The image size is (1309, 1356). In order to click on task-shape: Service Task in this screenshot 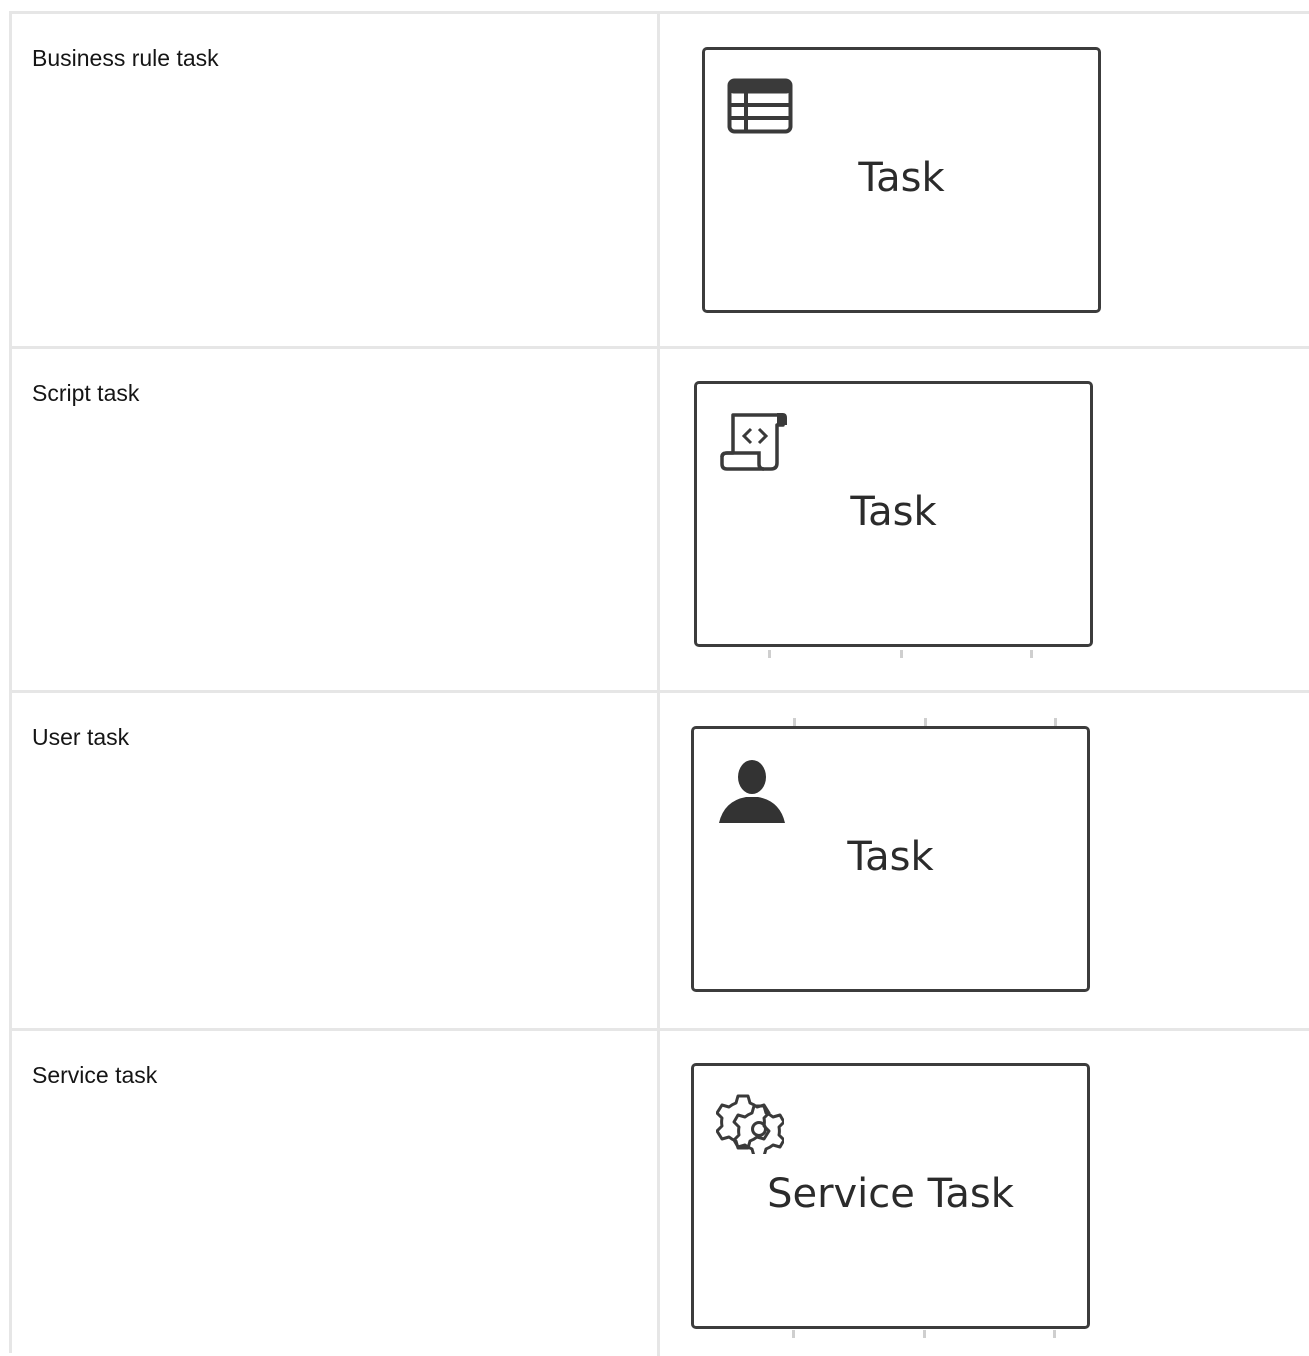, I will do `click(890, 1196)`.